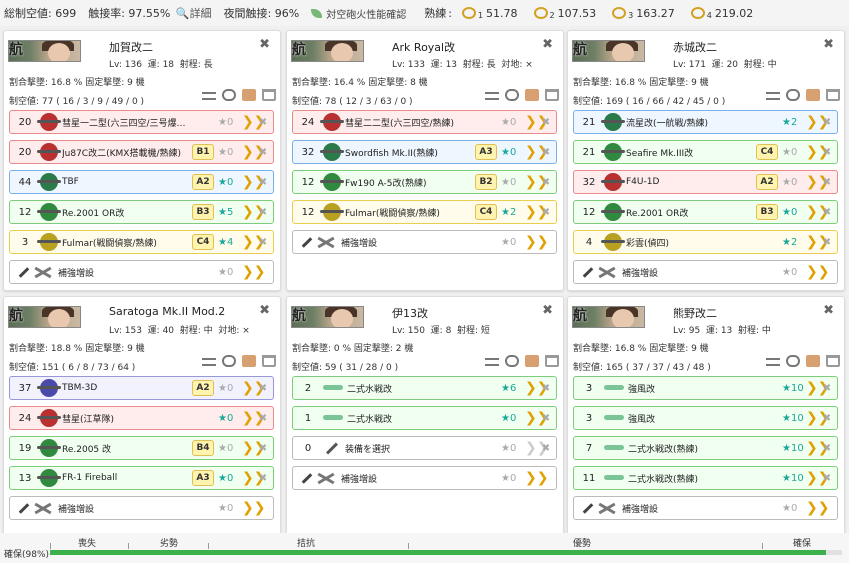 The image size is (849, 563). I want to click on equipment-slot: 13 FR-1 Fireball A3 ★0 ❯❯ ✖, so click(141, 478).